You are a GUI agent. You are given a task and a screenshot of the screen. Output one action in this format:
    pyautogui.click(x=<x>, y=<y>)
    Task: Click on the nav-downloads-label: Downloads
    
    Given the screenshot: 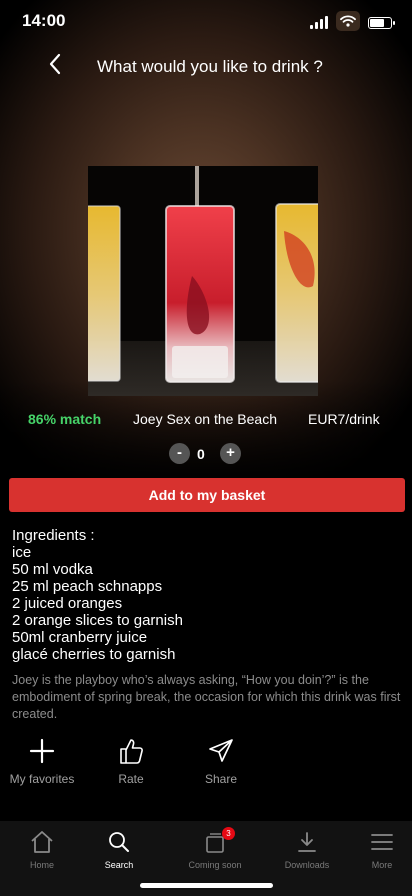 What is the action you would take?
    pyautogui.click(x=307, y=865)
    